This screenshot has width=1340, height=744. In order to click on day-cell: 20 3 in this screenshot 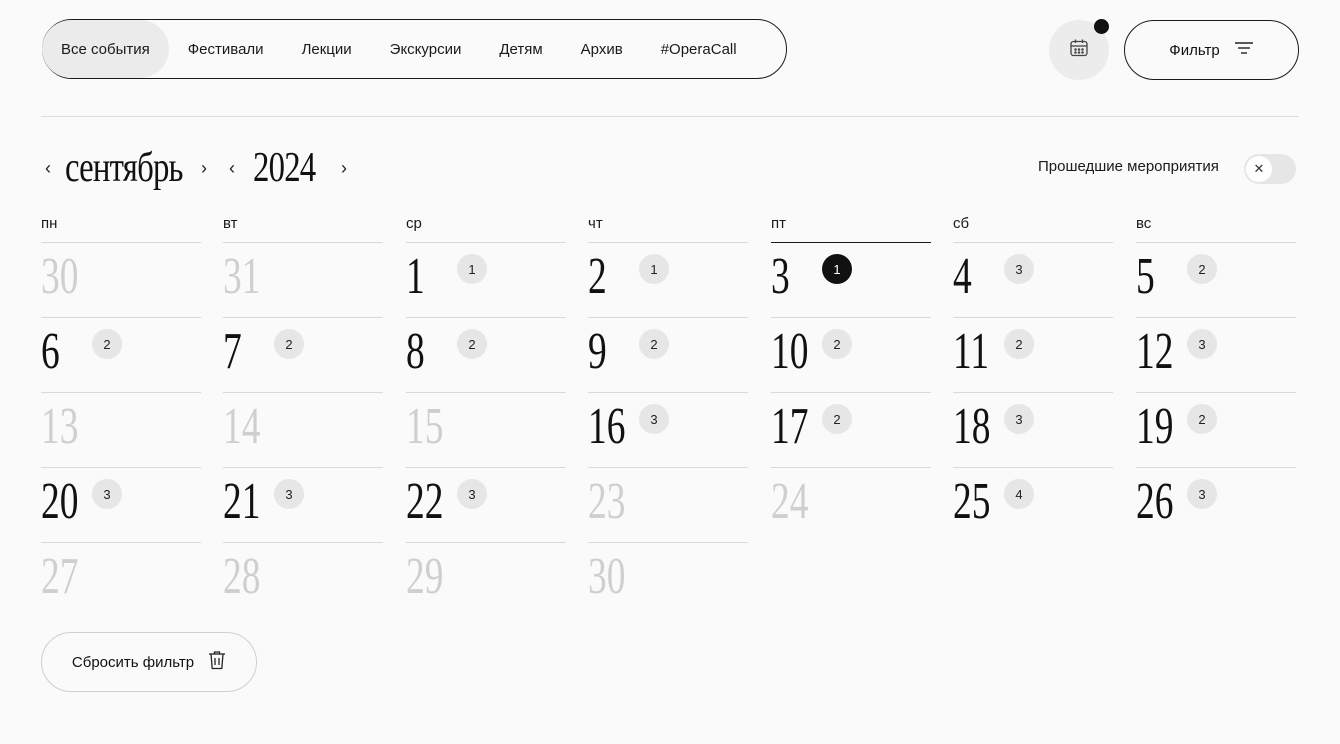, I will do `click(121, 504)`.